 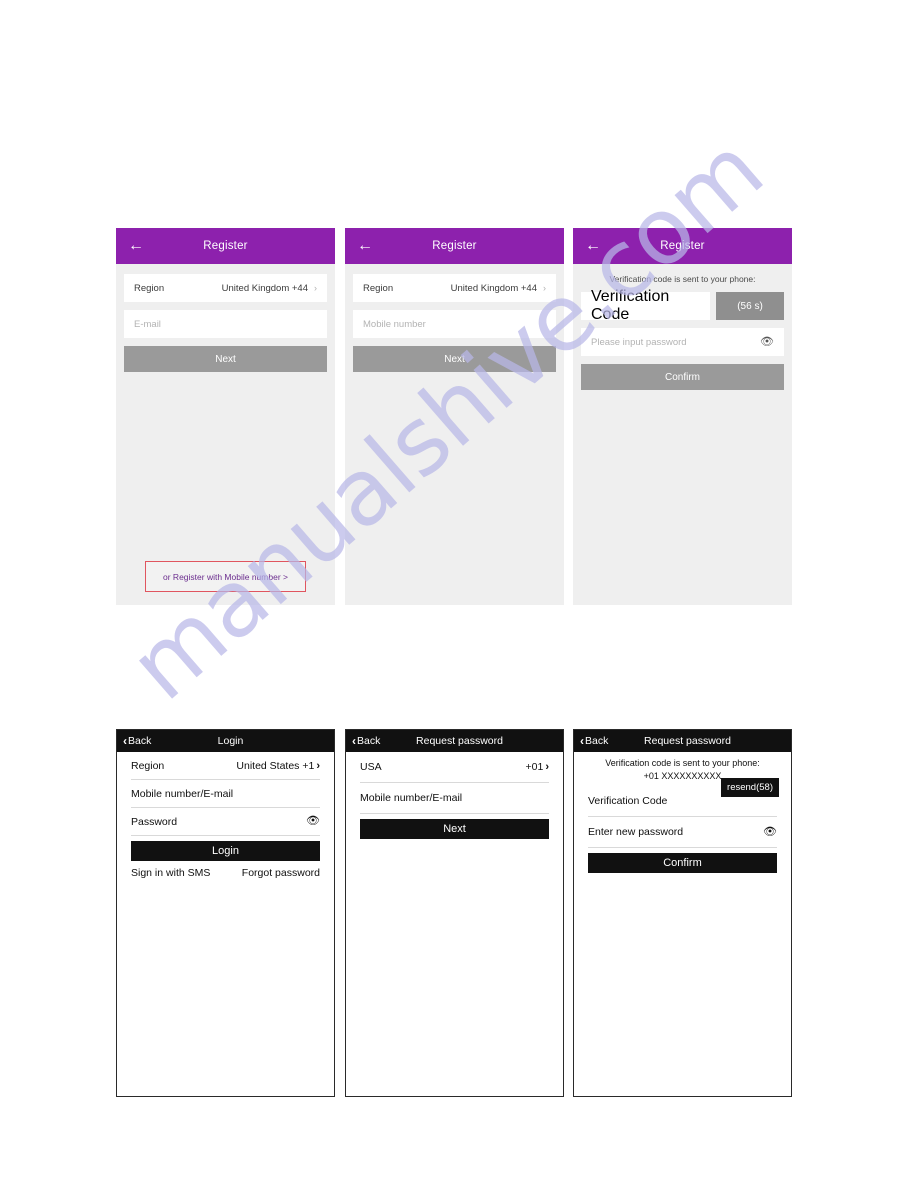 I want to click on register-mobile-region-row: Region United Kingdom +44 ›, so click(x=454, y=288).